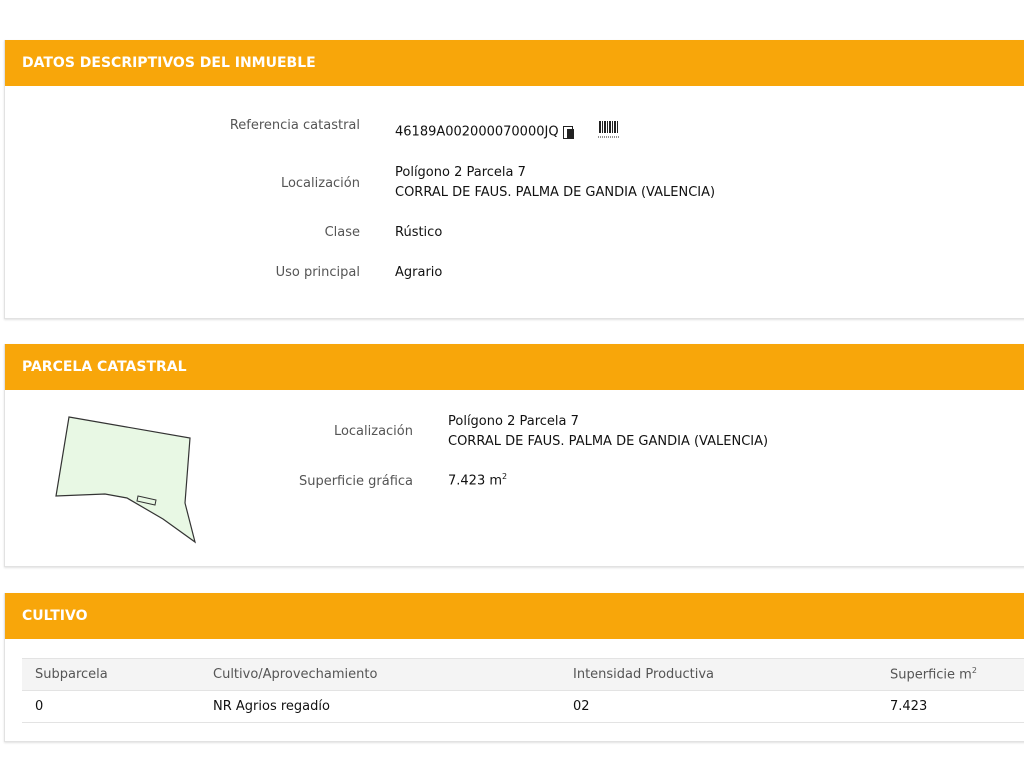 This screenshot has height=768, width=1024. I want to click on parcela-header: PARCELA CATASTRAL, so click(514, 367).